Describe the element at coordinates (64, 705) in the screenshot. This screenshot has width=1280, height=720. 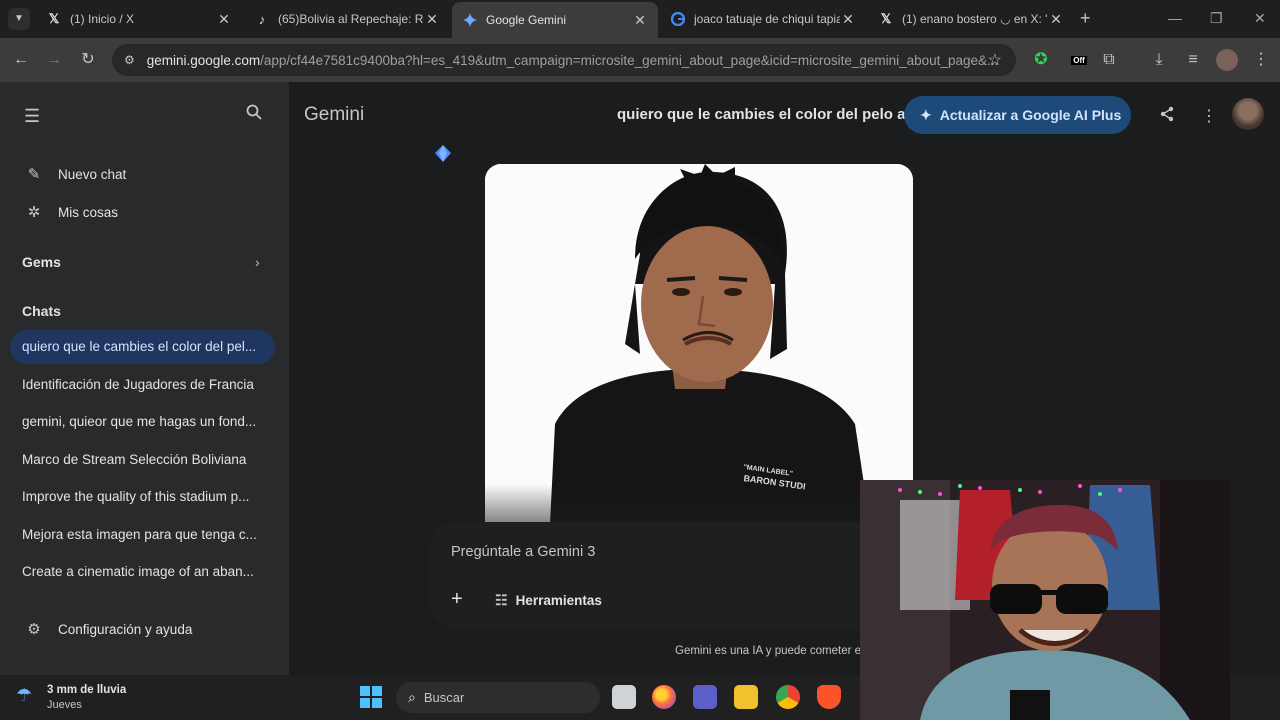
I see `weather-day: Jueves` at that location.